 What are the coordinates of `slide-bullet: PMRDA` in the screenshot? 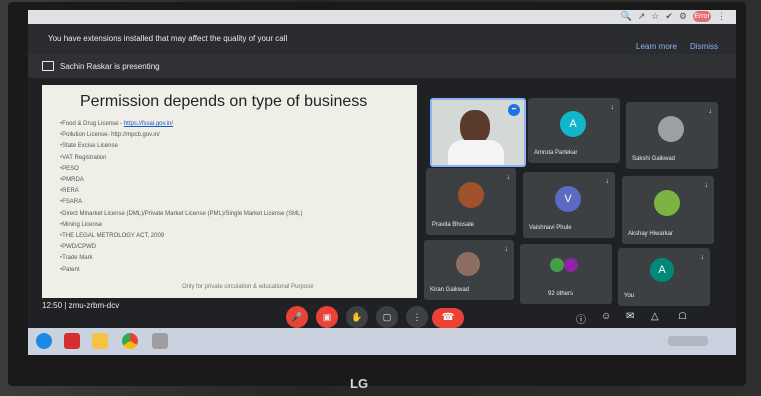 It's located at (181, 180).